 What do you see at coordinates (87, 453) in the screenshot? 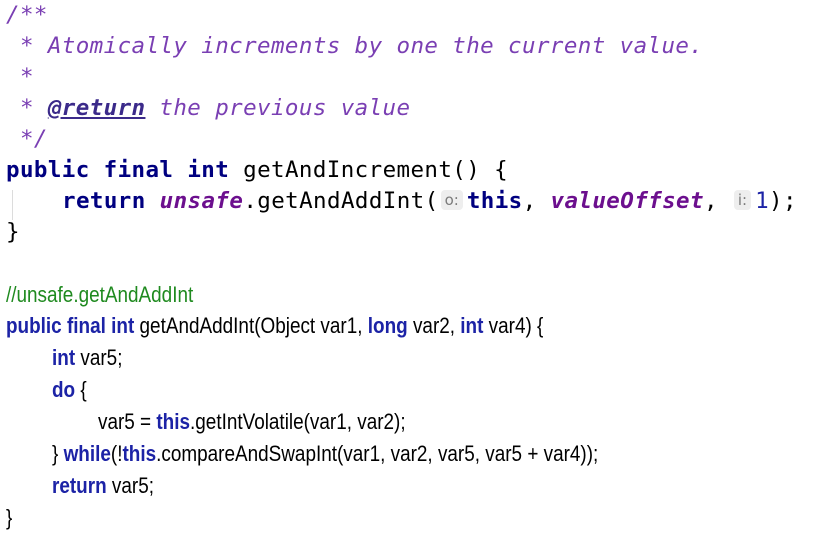
I see `keyword-while: while` at bounding box center [87, 453].